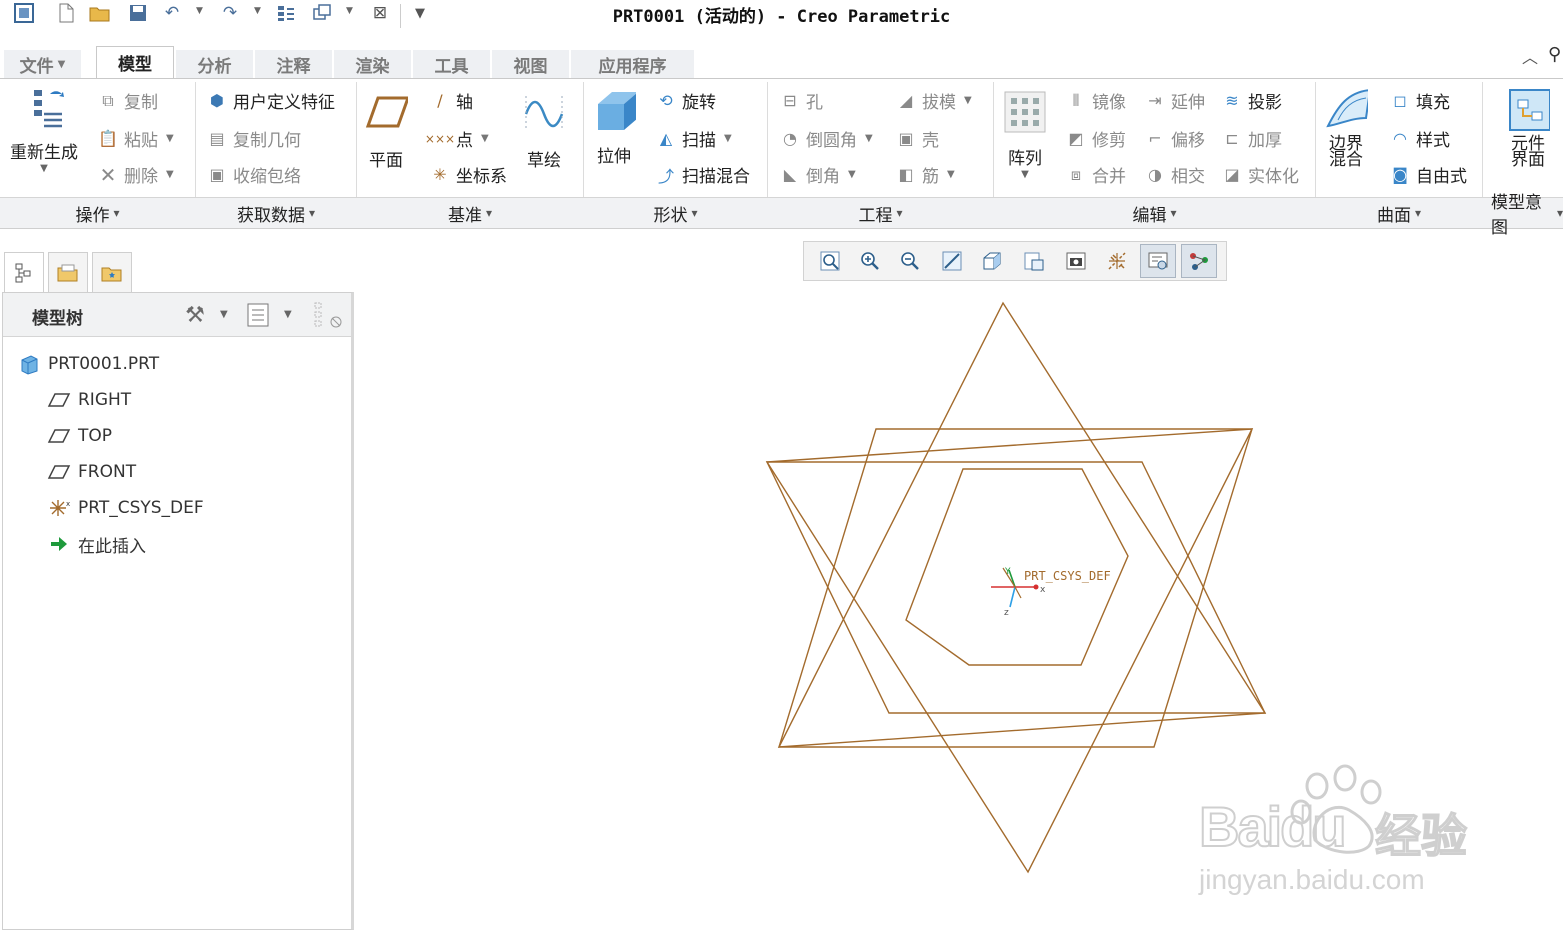 This screenshot has width=1563, height=934. I want to click on model-tree-icon, so click(23, 272).